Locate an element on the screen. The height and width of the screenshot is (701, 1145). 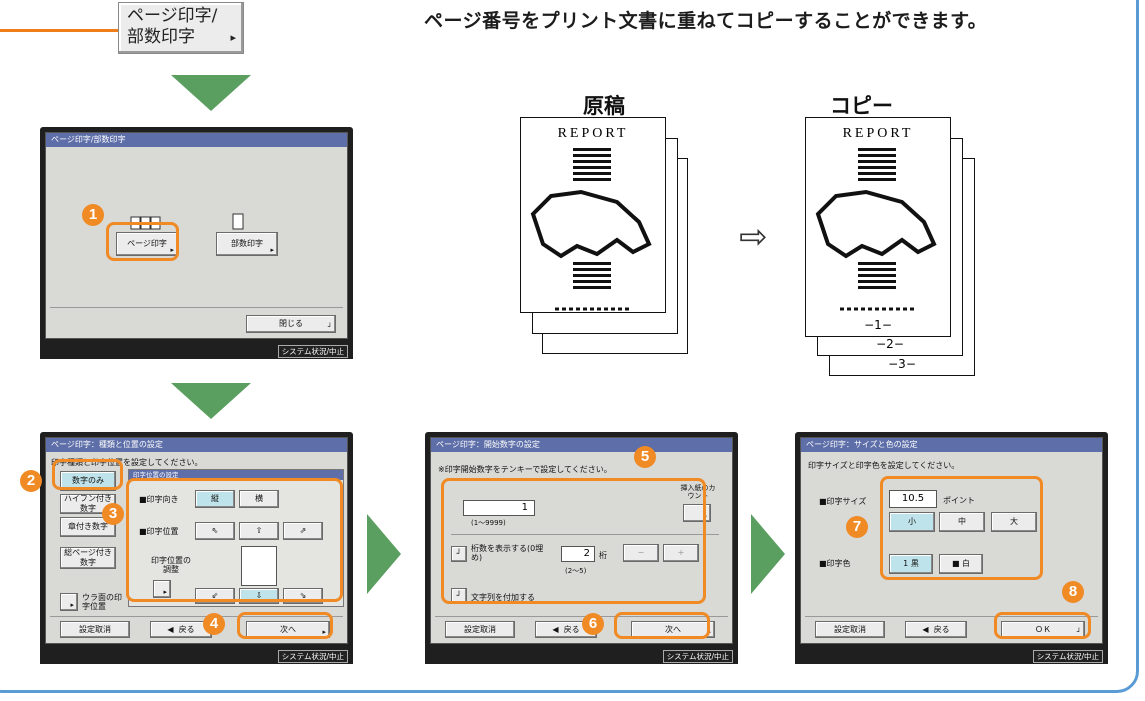
copy-print-button: 部数印字 ▸ is located at coordinates (247, 244).